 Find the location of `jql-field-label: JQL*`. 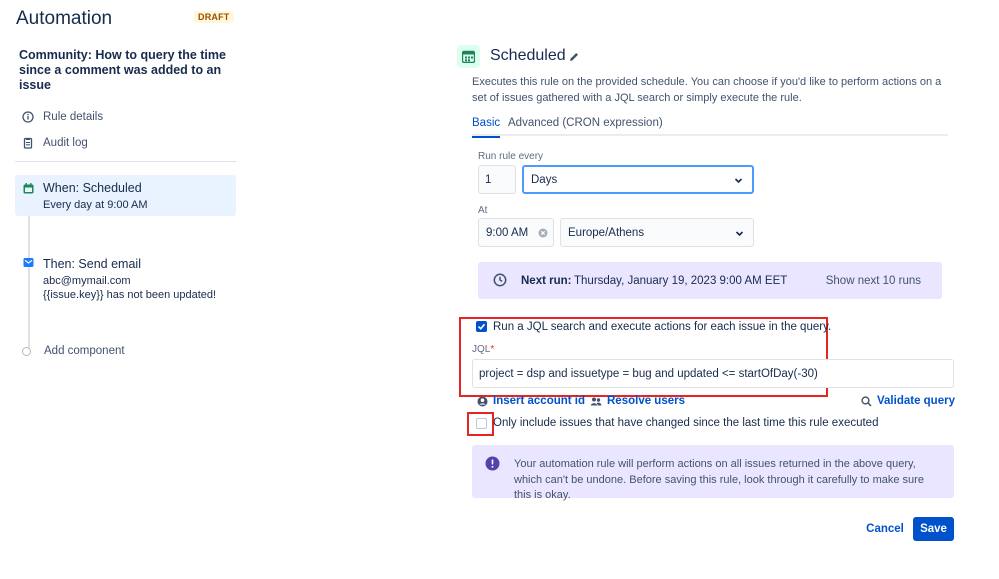

jql-field-label: JQL* is located at coordinates (483, 349).